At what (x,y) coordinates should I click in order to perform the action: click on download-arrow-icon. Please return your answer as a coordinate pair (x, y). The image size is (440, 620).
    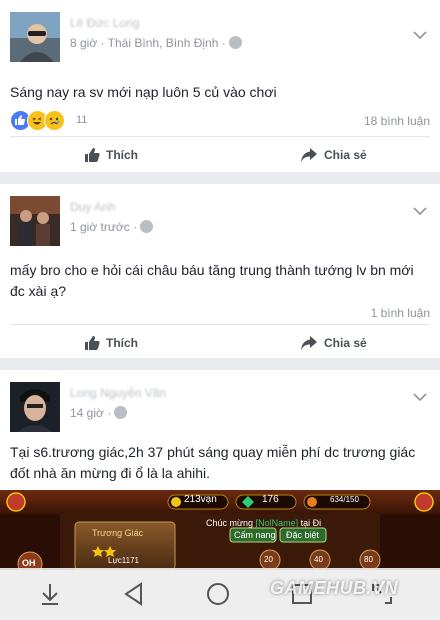
    Looking at the image, I should click on (50, 594).